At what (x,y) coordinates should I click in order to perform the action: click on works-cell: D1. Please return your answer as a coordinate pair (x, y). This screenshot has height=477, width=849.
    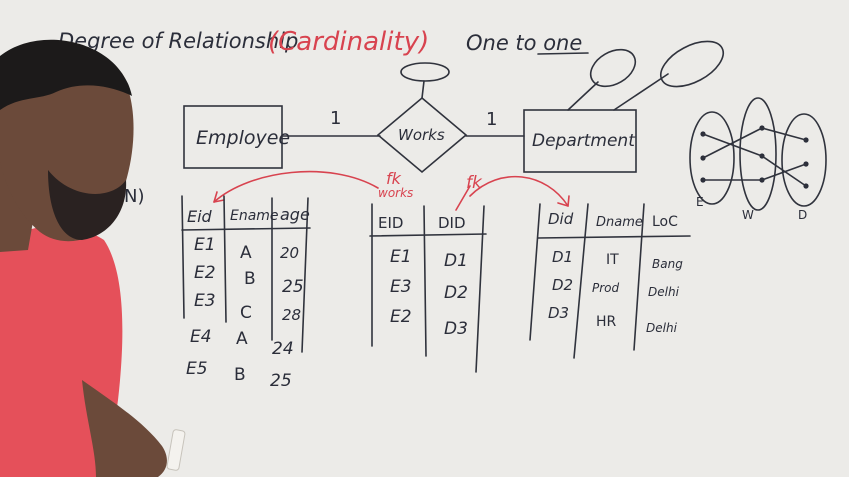
    Looking at the image, I should click on (456, 261).